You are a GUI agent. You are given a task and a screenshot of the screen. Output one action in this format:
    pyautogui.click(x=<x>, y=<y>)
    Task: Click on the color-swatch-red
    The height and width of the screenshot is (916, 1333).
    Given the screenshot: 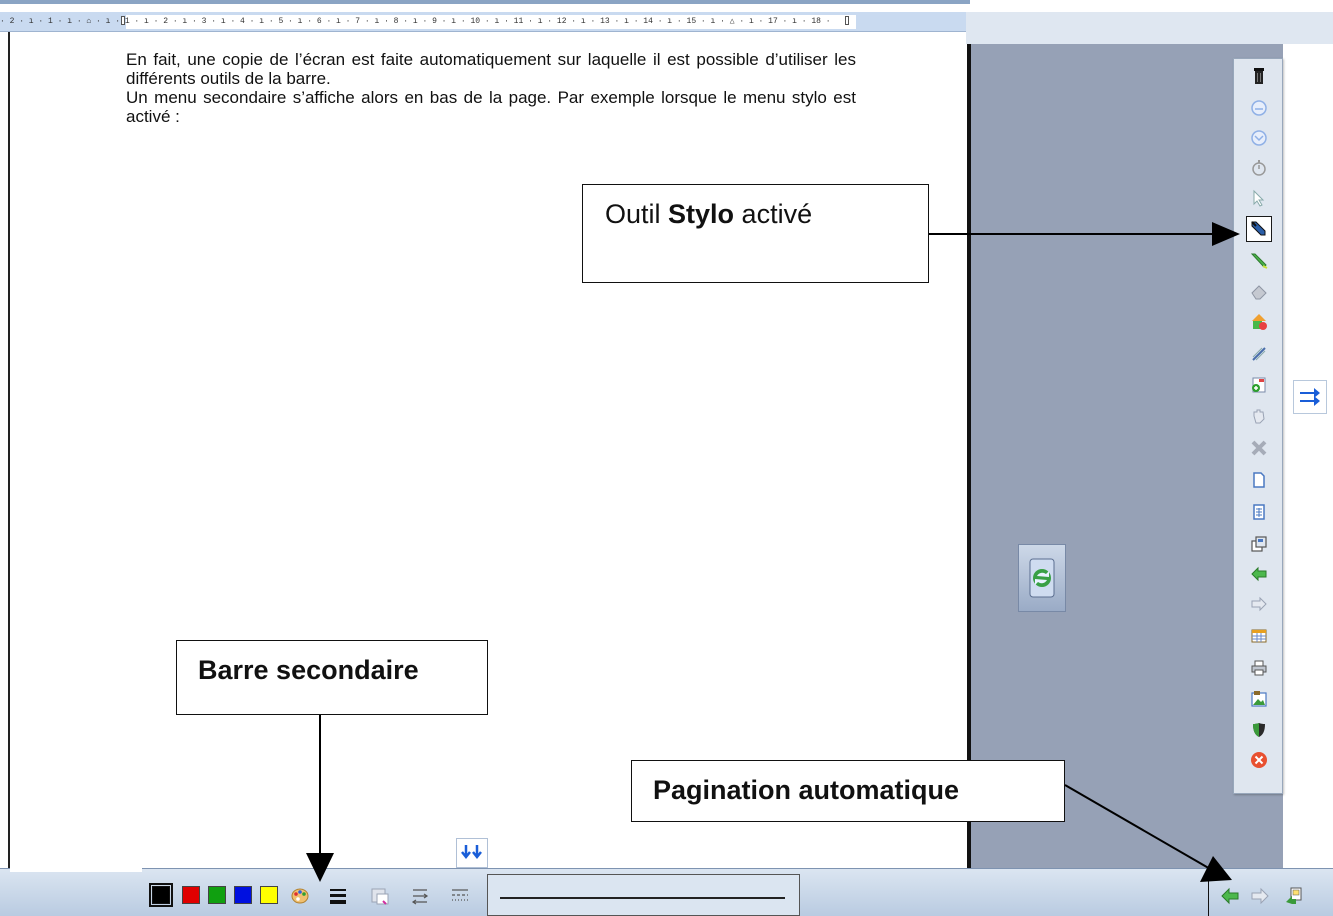 What is the action you would take?
    pyautogui.click(x=191, y=895)
    